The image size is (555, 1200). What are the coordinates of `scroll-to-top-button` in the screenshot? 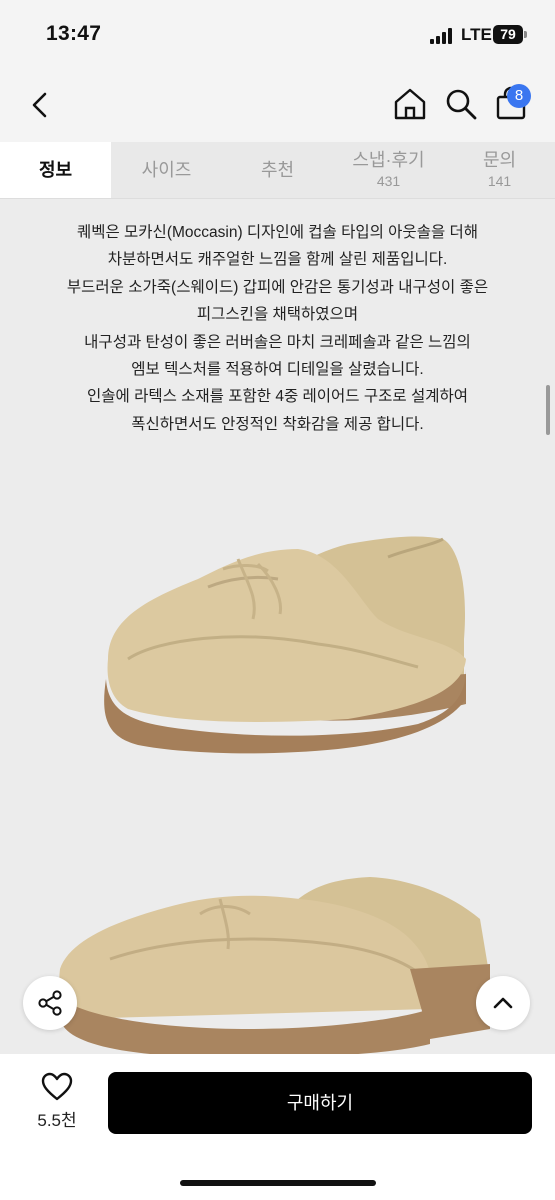 It's located at (503, 1003).